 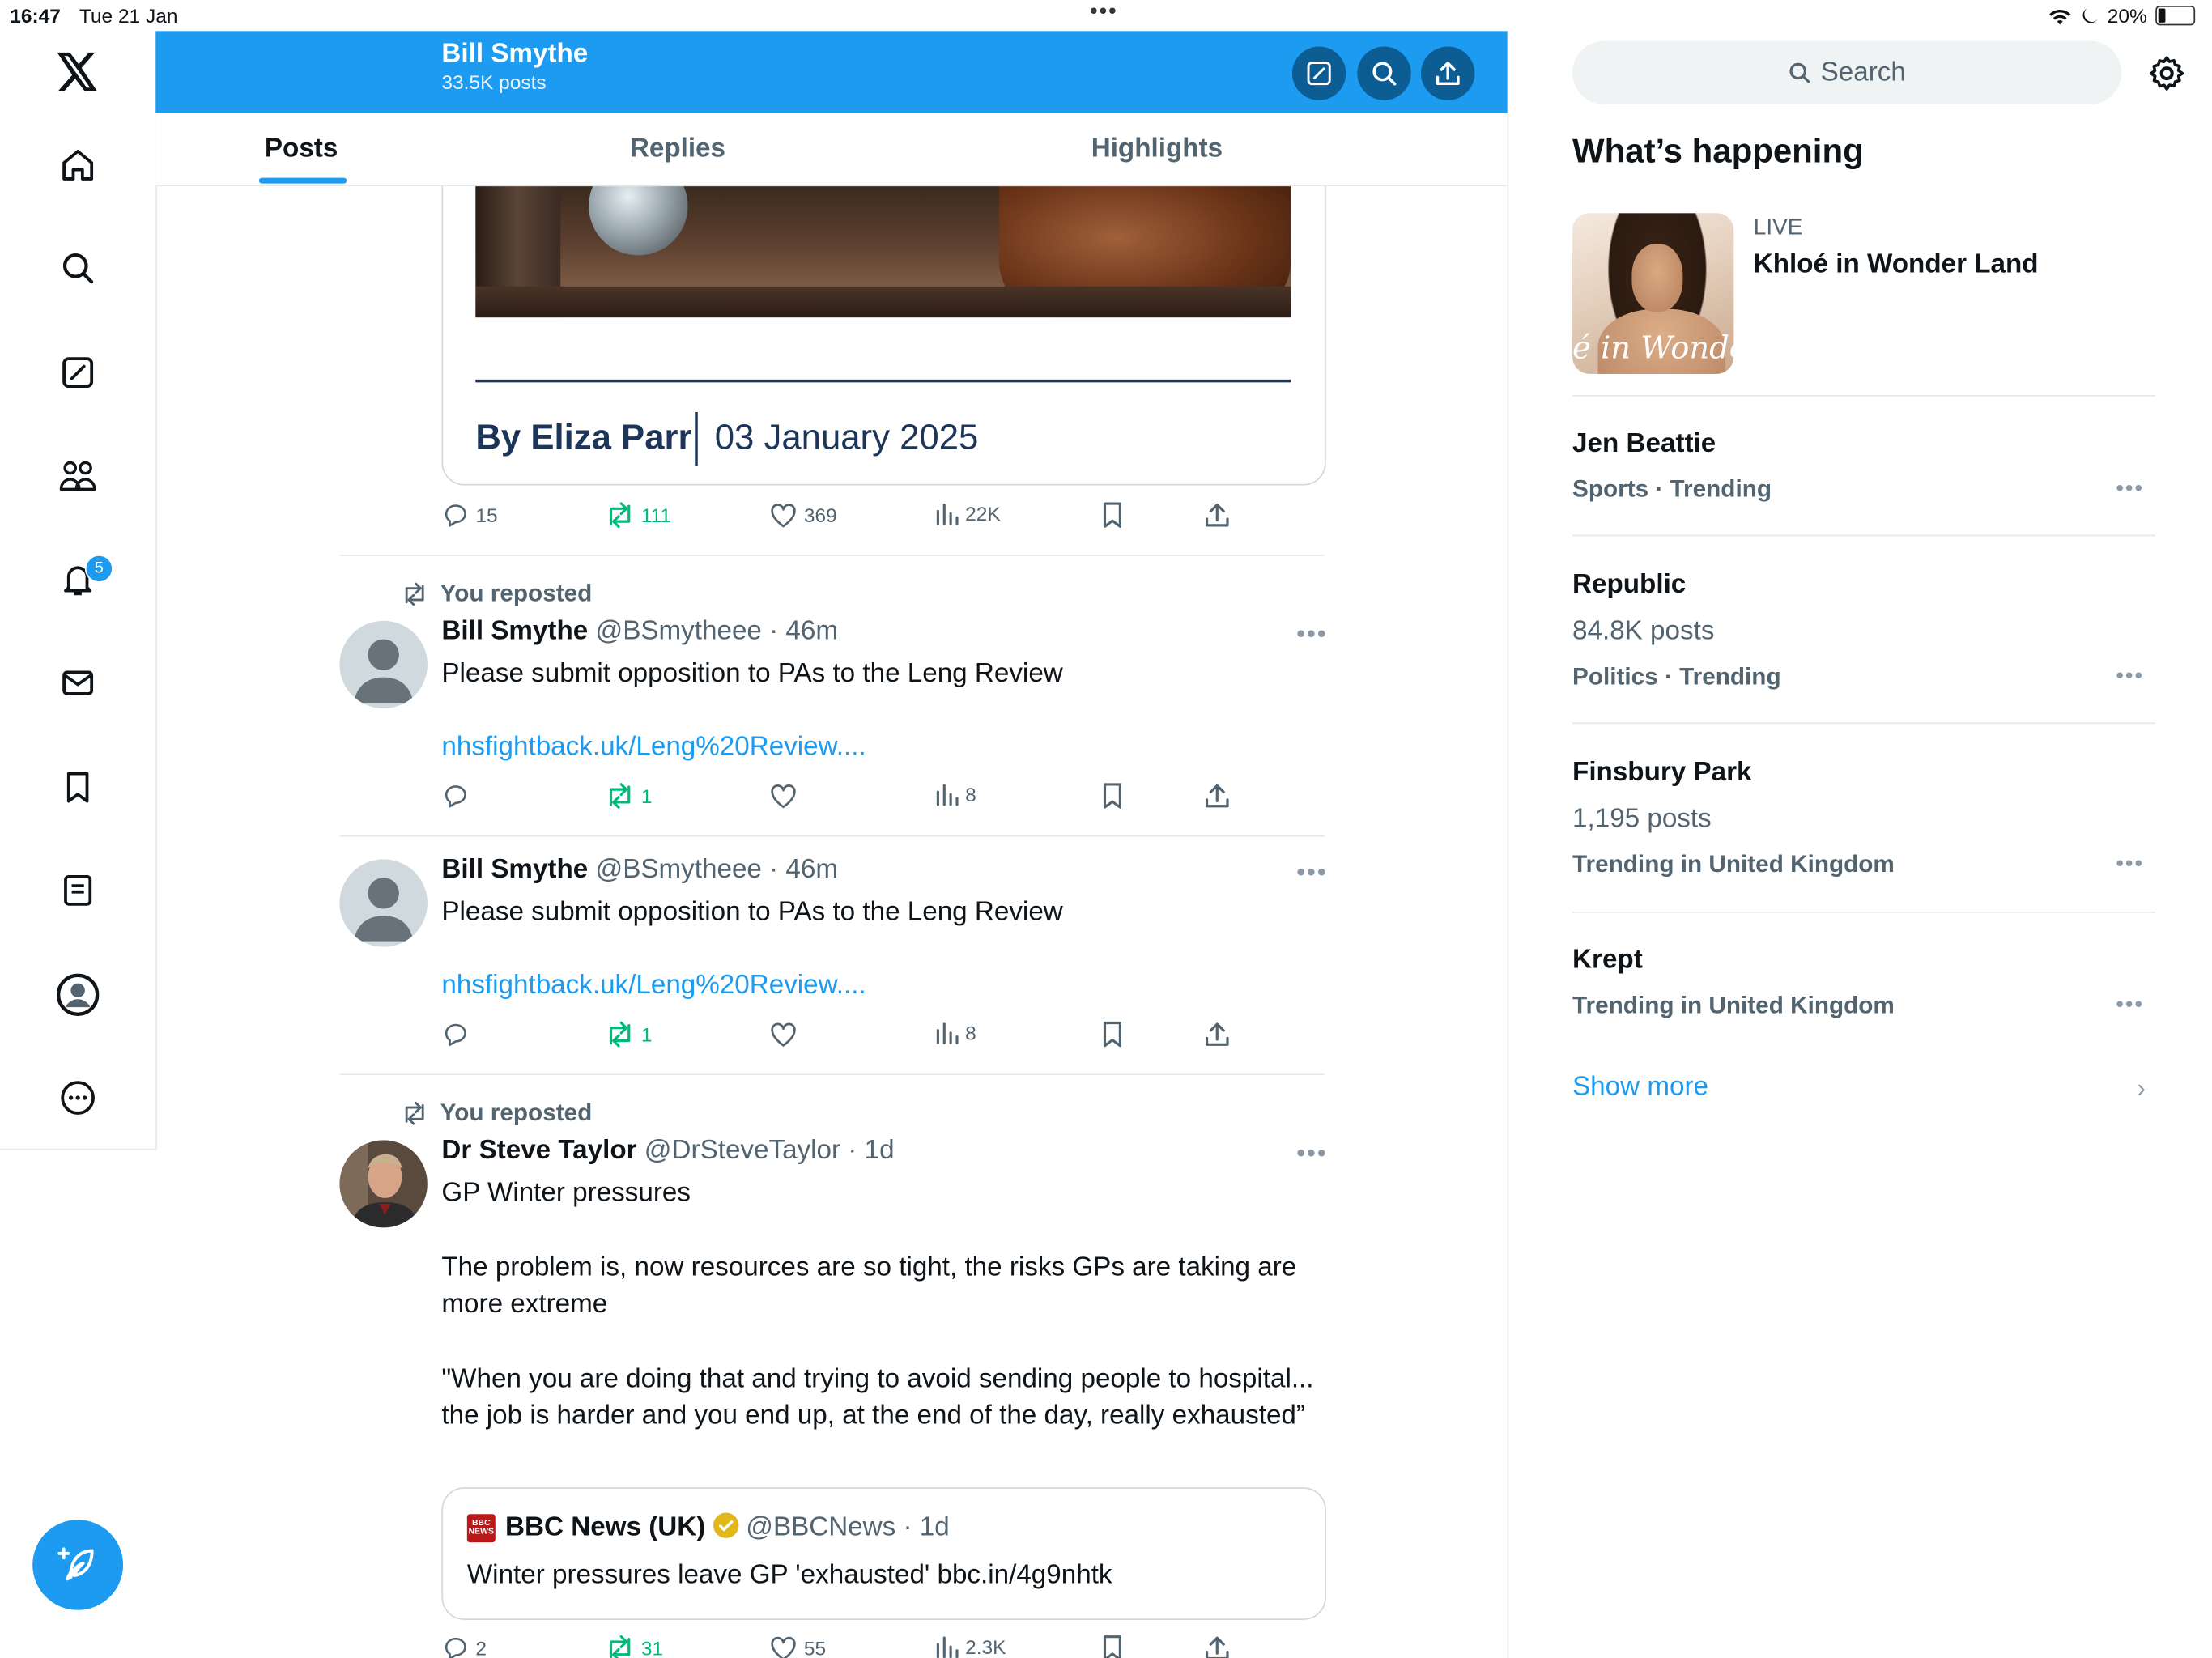 I want to click on reply-count: 15, so click(x=487, y=515).